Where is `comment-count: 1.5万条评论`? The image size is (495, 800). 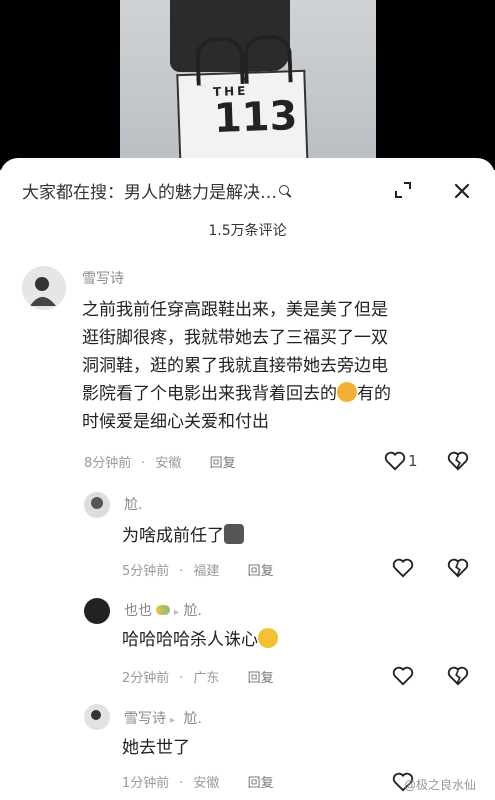
comment-count: 1.5万条评论 is located at coordinates (247, 231).